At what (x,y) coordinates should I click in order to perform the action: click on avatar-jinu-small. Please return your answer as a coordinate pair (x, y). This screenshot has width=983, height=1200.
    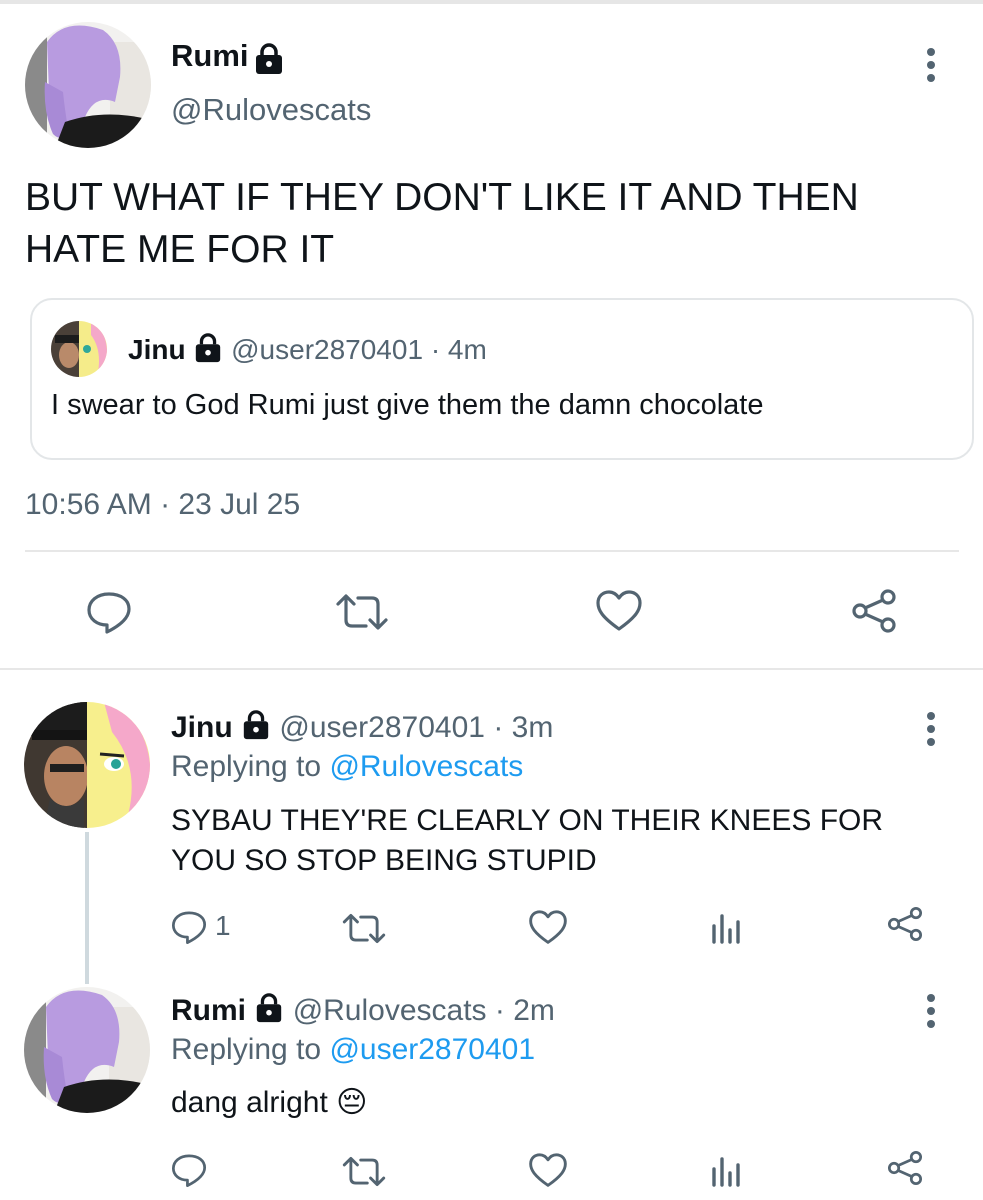
    Looking at the image, I should click on (79, 349).